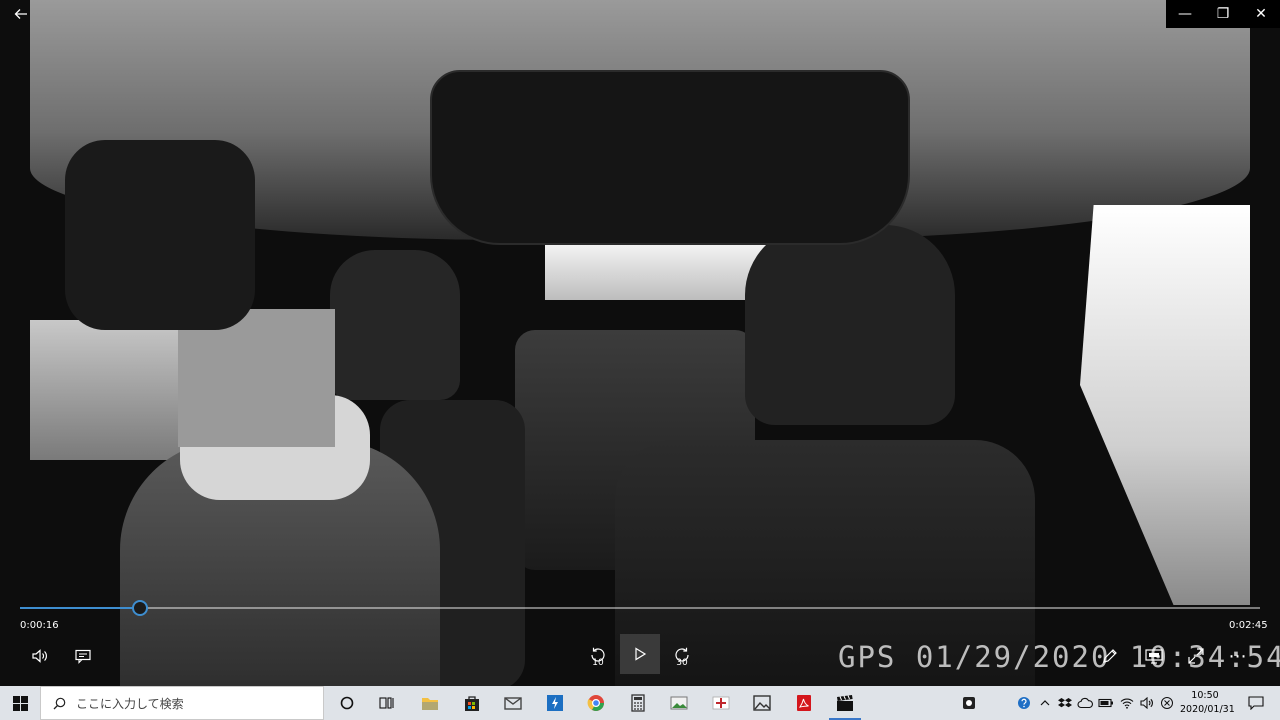  I want to click on seek-bar-thumb, so click(140, 608).